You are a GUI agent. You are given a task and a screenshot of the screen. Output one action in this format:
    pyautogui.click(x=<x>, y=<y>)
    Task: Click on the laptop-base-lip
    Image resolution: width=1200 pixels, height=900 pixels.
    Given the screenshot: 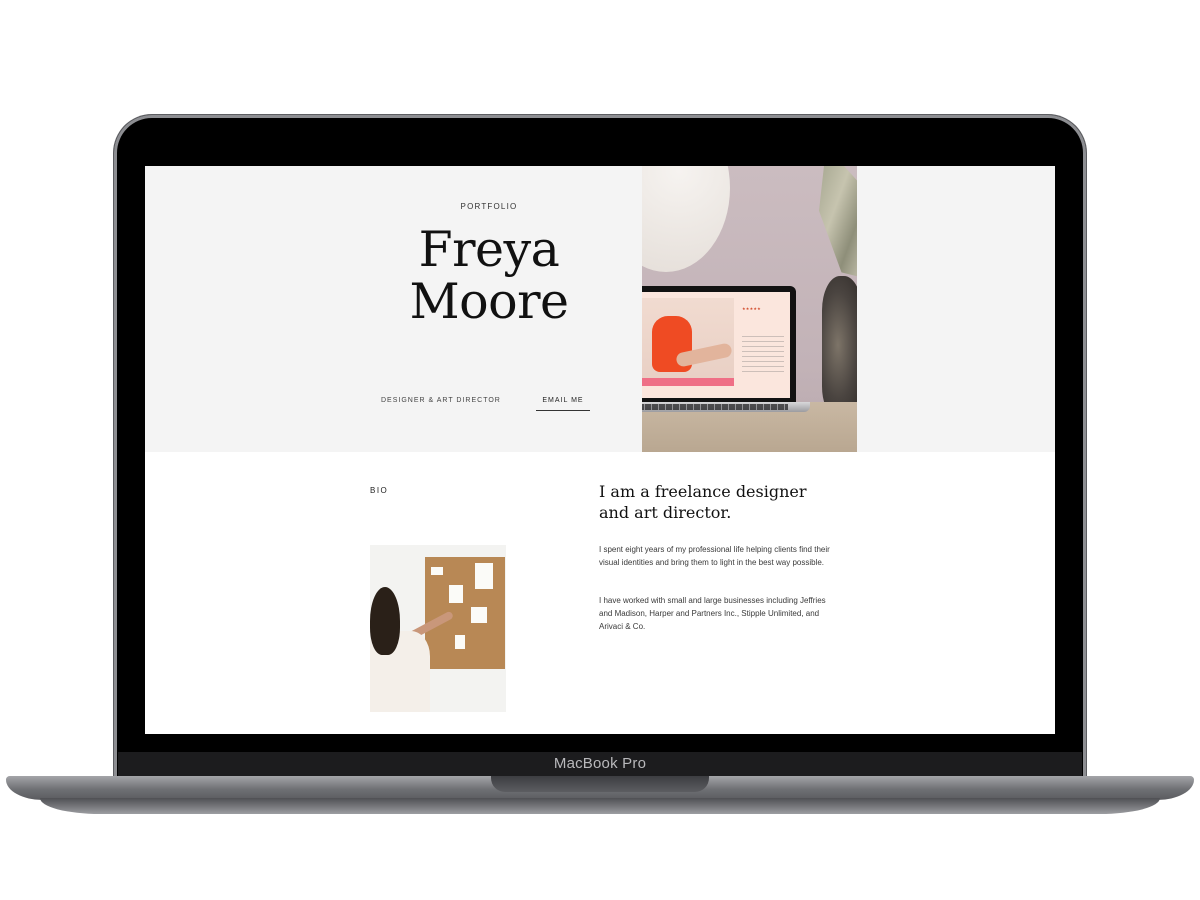 What is the action you would take?
    pyautogui.click(x=600, y=806)
    